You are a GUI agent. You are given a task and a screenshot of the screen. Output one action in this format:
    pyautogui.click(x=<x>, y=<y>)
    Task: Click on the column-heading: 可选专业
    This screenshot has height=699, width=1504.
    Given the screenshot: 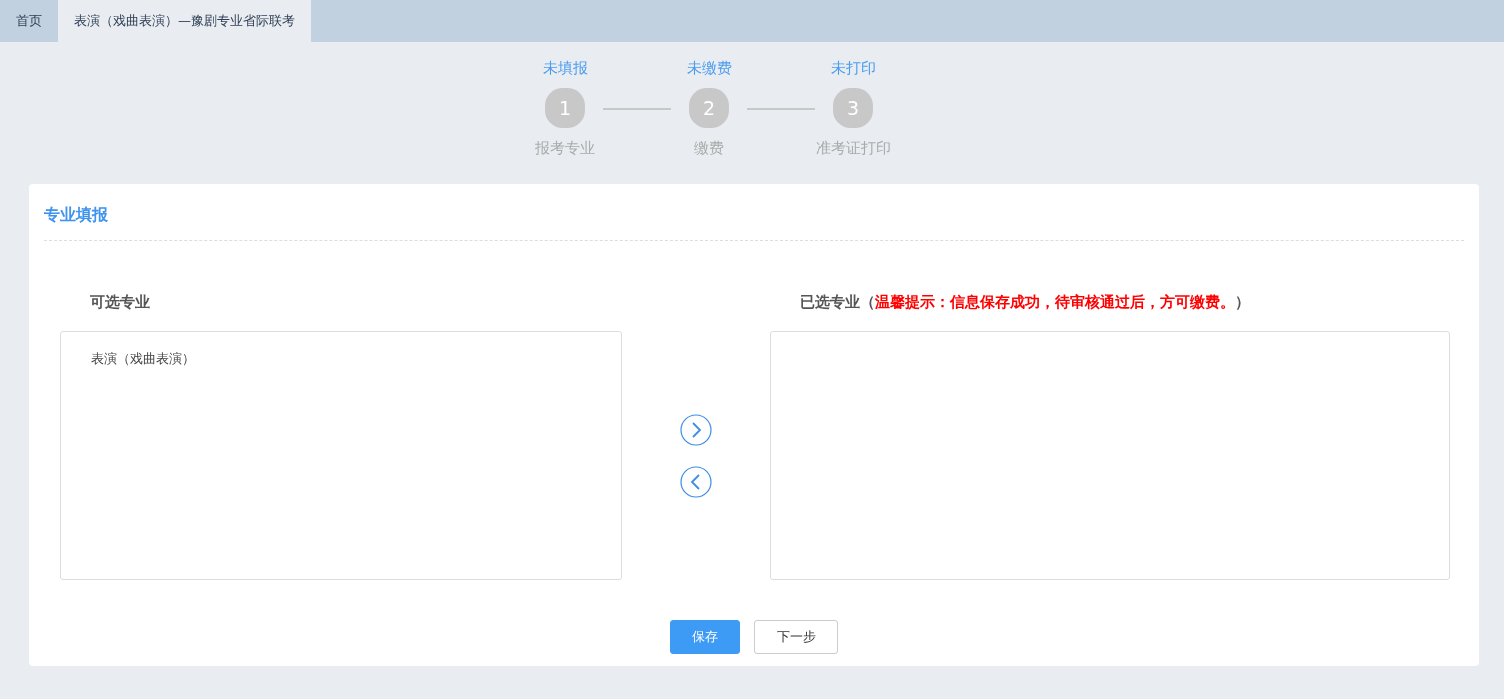 What is the action you would take?
    pyautogui.click(x=120, y=302)
    